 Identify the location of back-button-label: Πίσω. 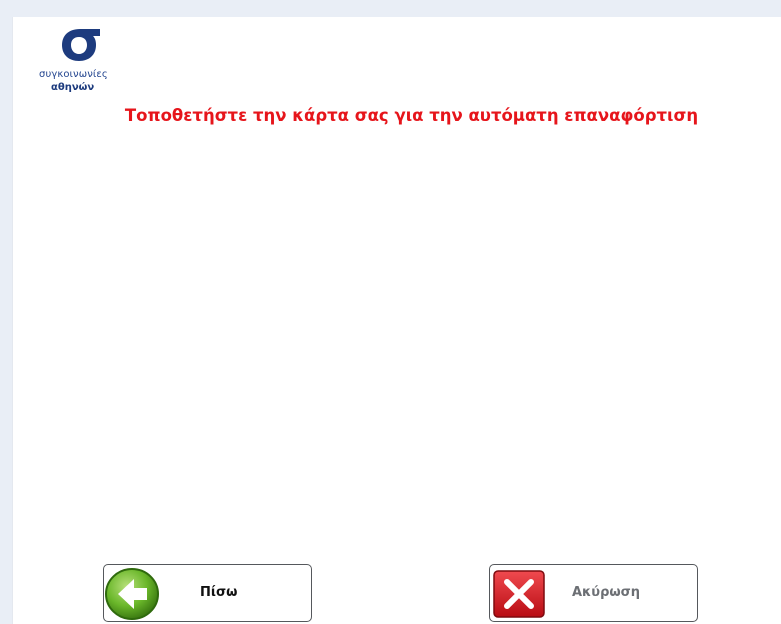
(219, 592).